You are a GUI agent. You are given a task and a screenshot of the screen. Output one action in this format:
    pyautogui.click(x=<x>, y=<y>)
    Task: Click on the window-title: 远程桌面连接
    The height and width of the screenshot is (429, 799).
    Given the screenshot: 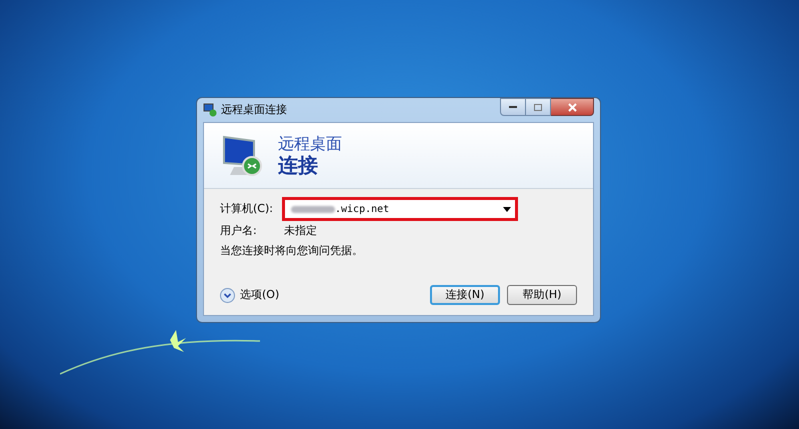 What is the action you would take?
    pyautogui.click(x=254, y=110)
    